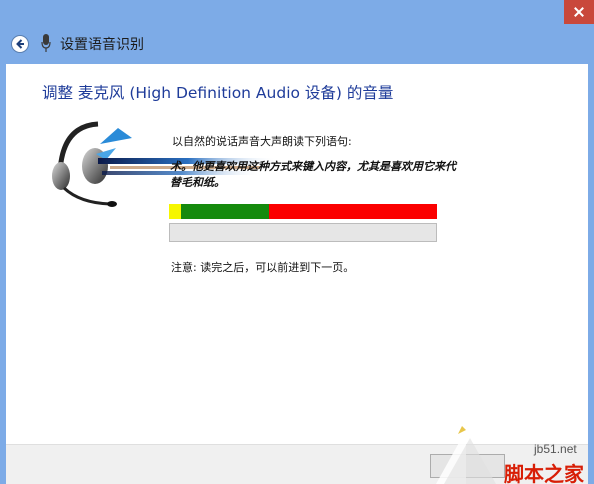  What do you see at coordinates (102, 45) in the screenshot?
I see `window-title: 设置语音识别` at bounding box center [102, 45].